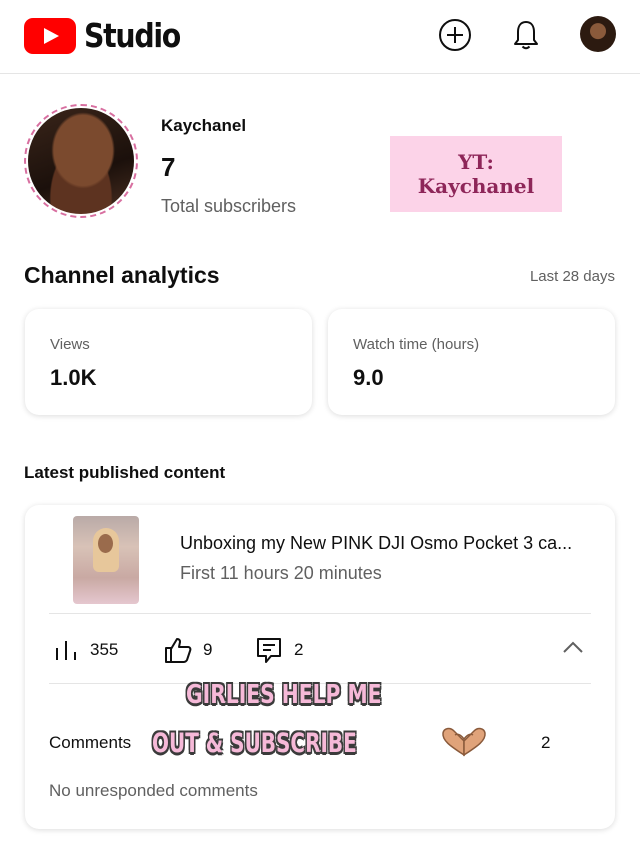 This screenshot has height=853, width=640. Describe the element at coordinates (153, 790) in the screenshot. I see `no-unresponded-comments: No unresponded comments` at that location.